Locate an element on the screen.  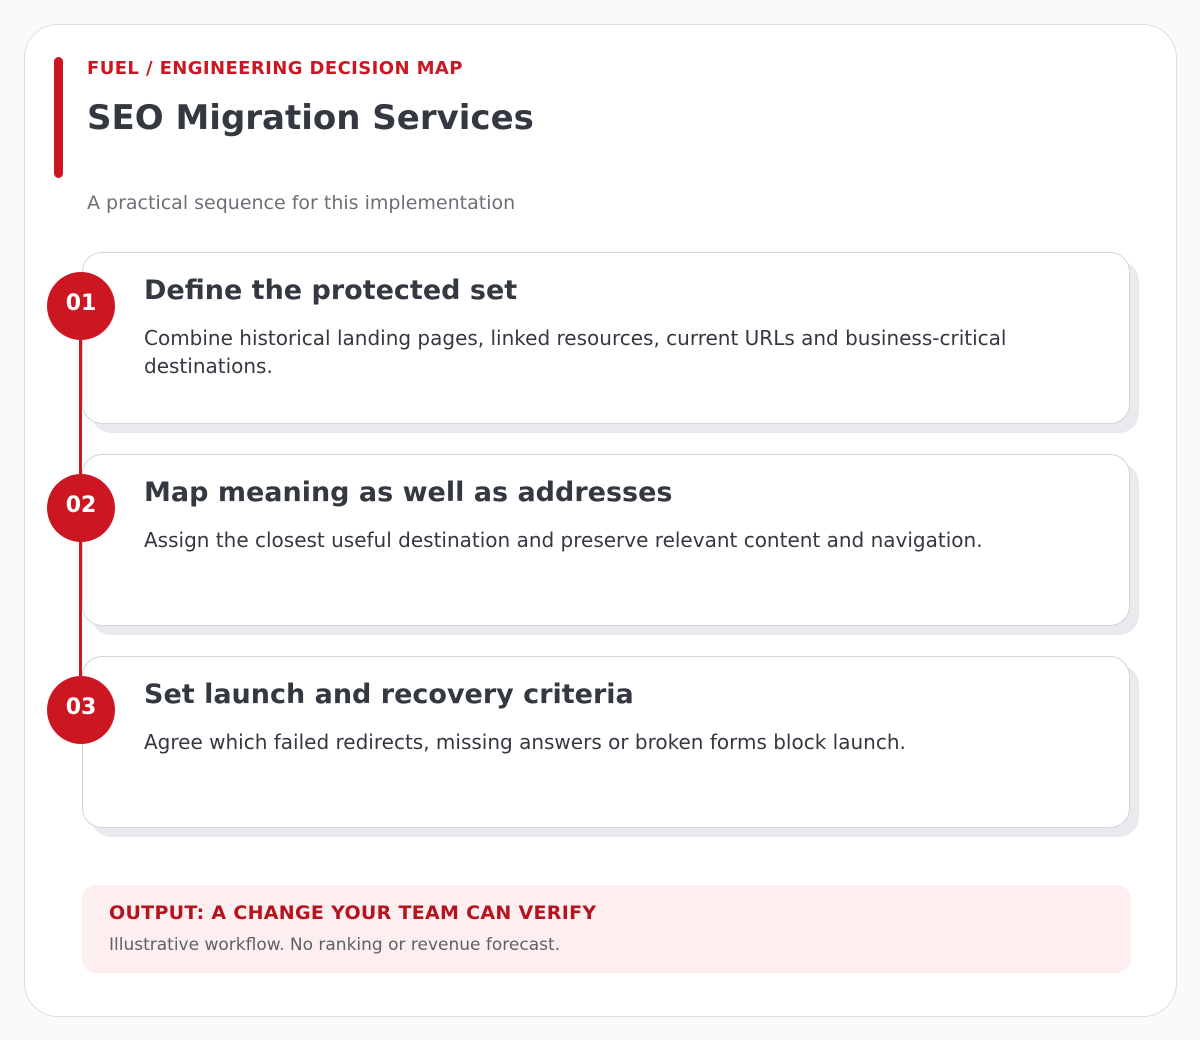
step-1-title: Define the protected set is located at coordinates (331, 290).